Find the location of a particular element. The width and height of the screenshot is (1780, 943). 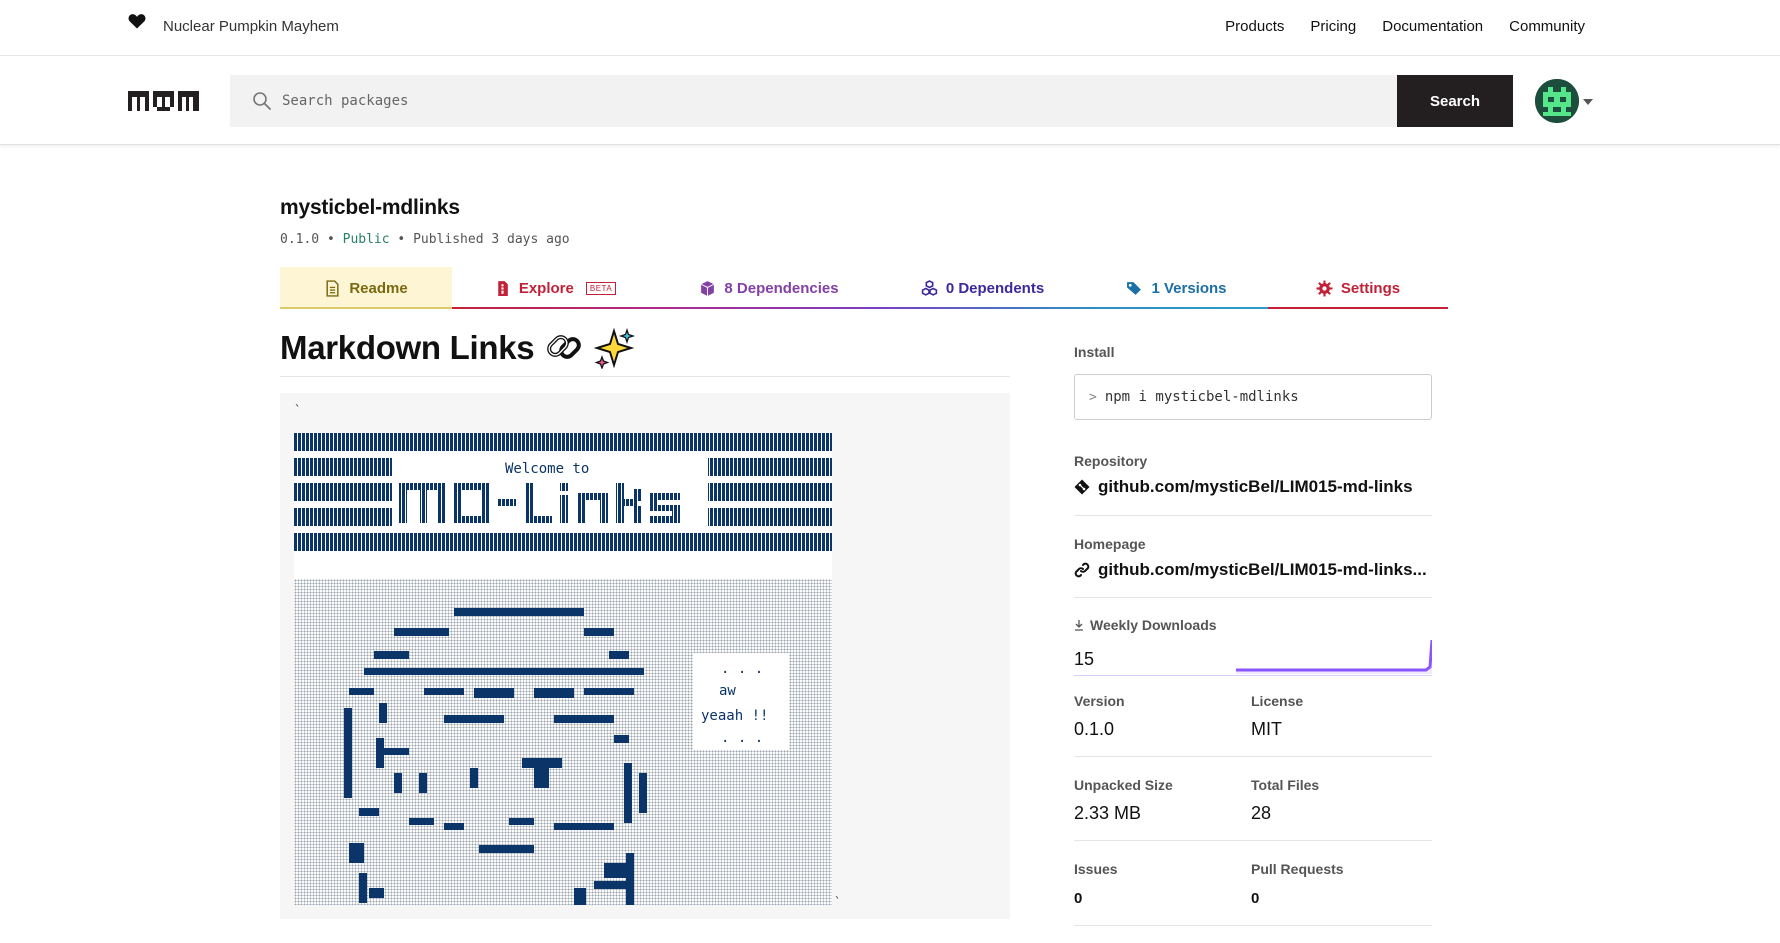

gear-icon is located at coordinates (1324, 288).